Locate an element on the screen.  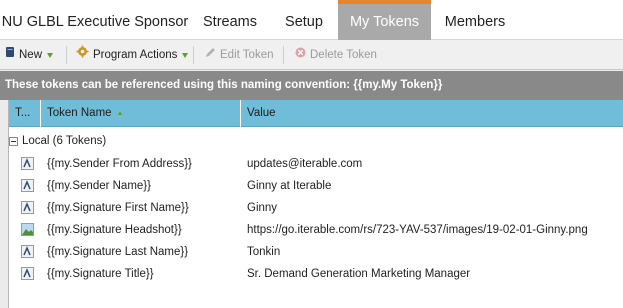
pencil-icon is located at coordinates (210, 55).